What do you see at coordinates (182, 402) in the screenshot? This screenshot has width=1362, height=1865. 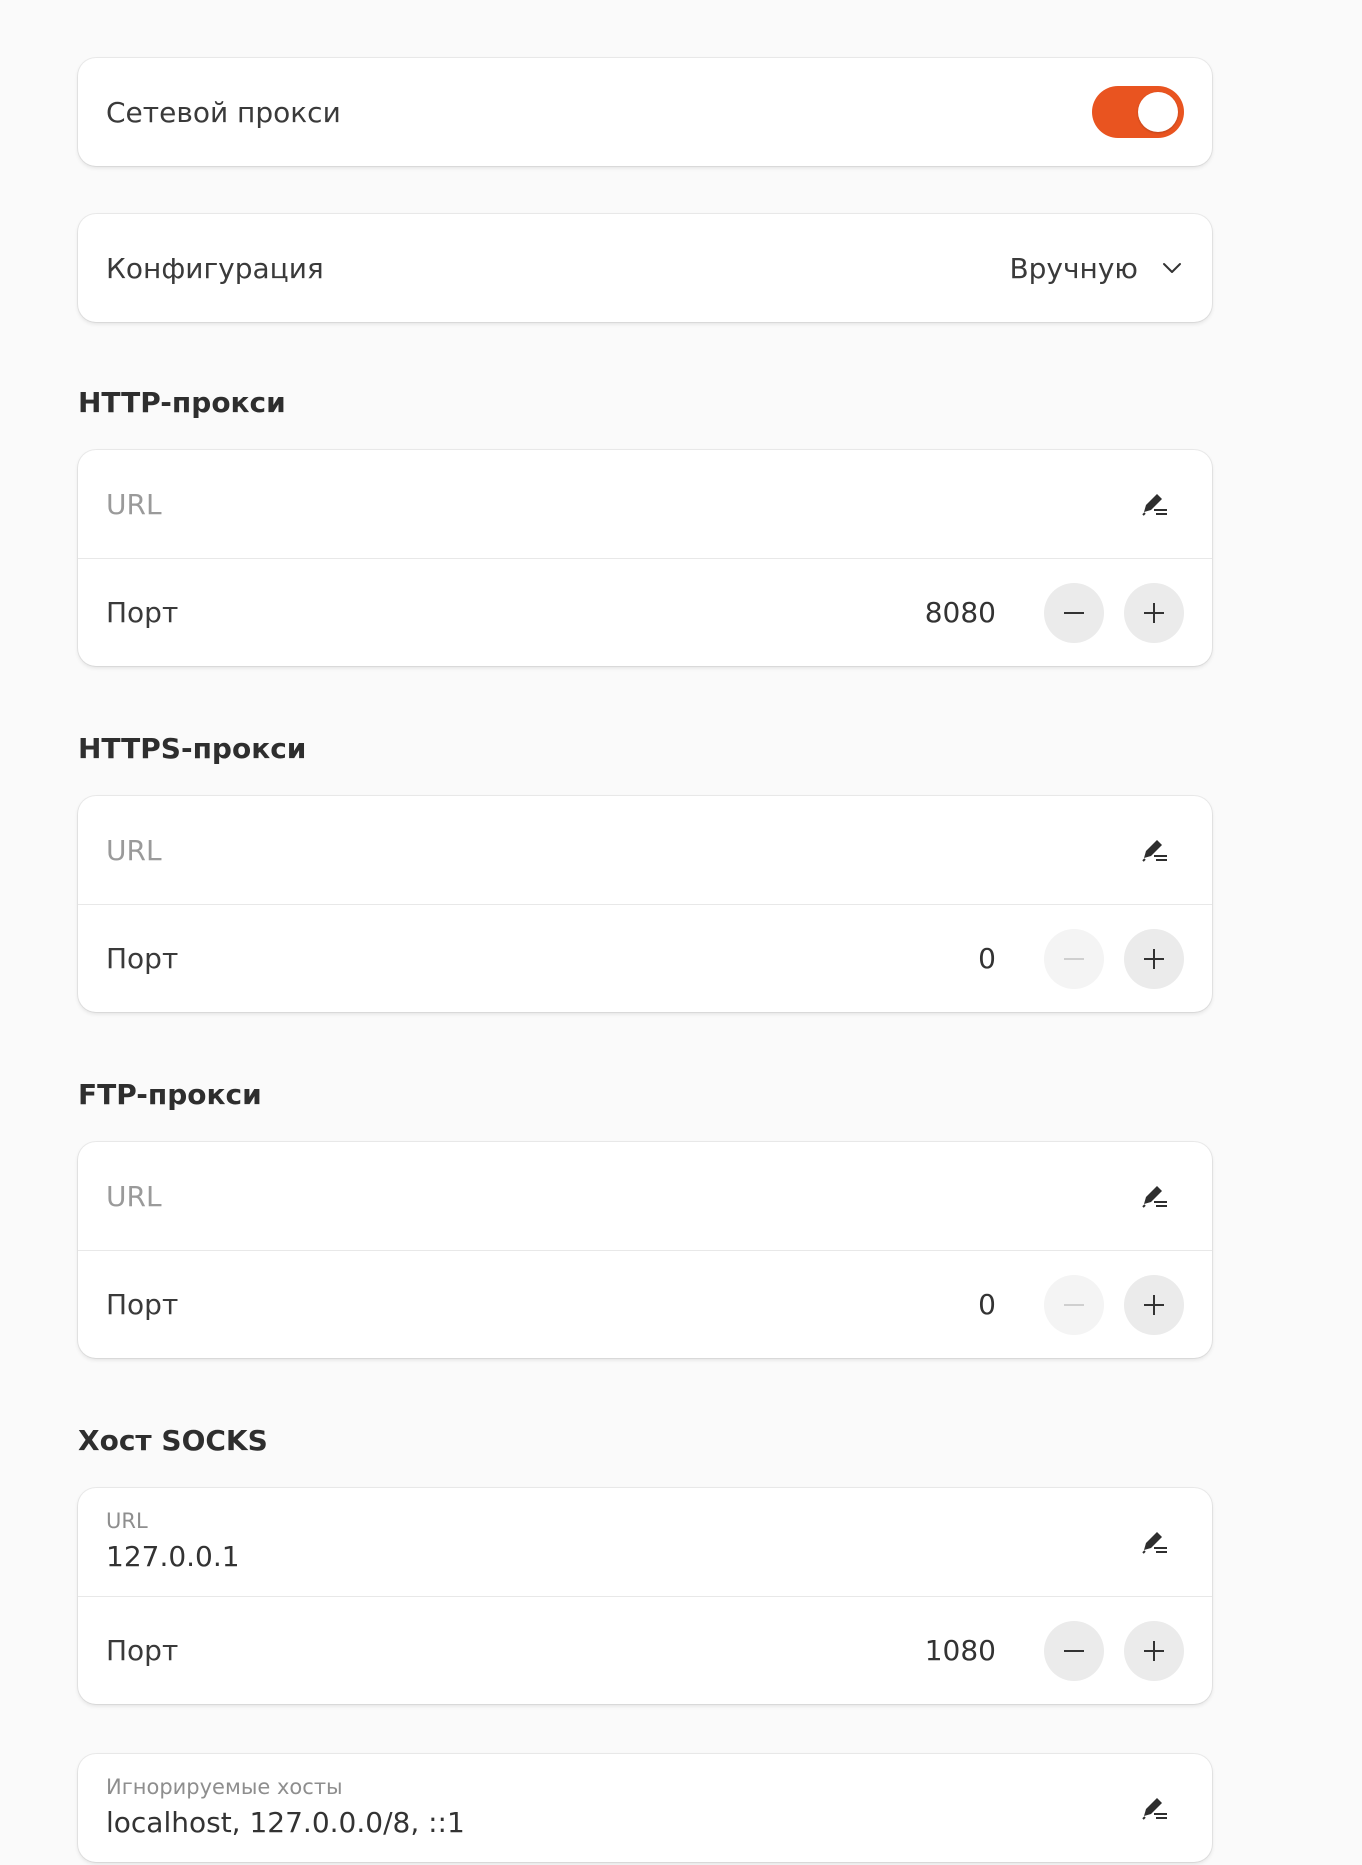 I see `http-proxy-title: HTTP-прокси` at bounding box center [182, 402].